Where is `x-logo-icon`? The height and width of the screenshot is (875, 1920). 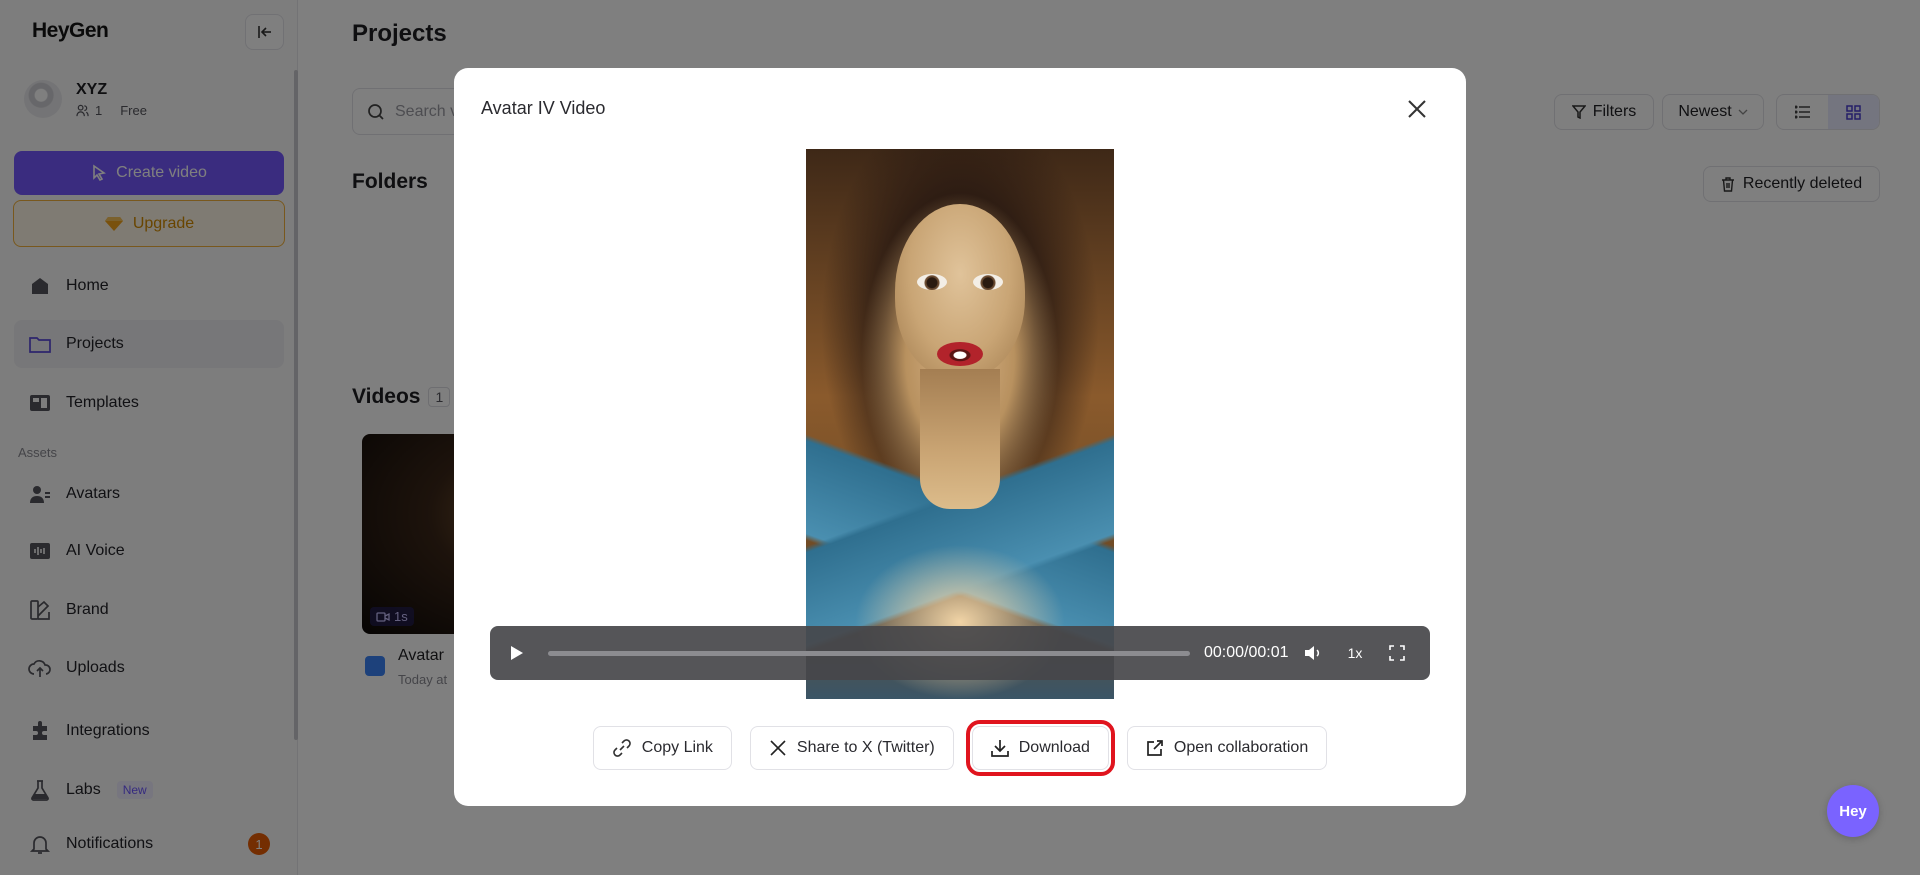 x-logo-icon is located at coordinates (778, 748).